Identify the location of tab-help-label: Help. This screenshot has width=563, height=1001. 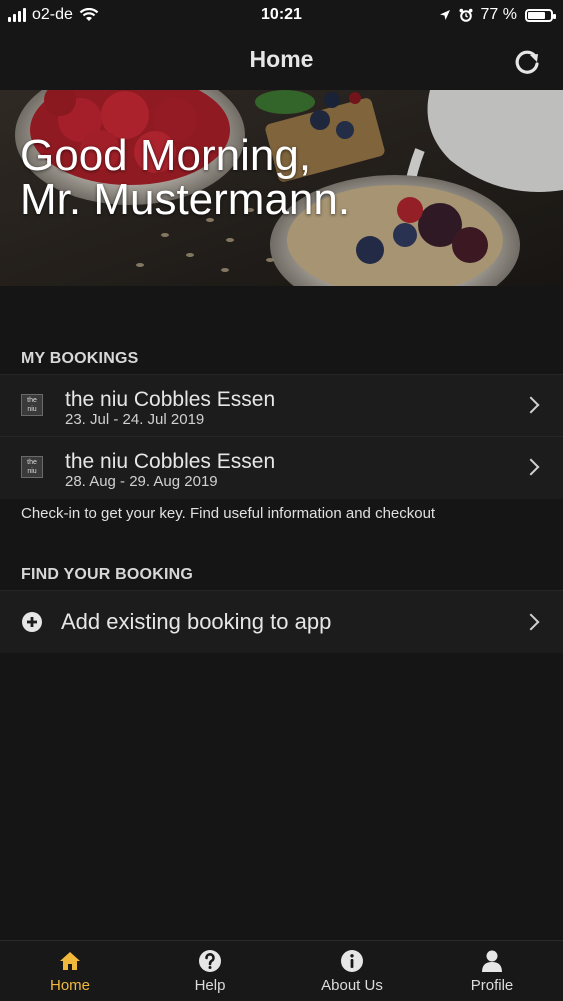
(210, 985).